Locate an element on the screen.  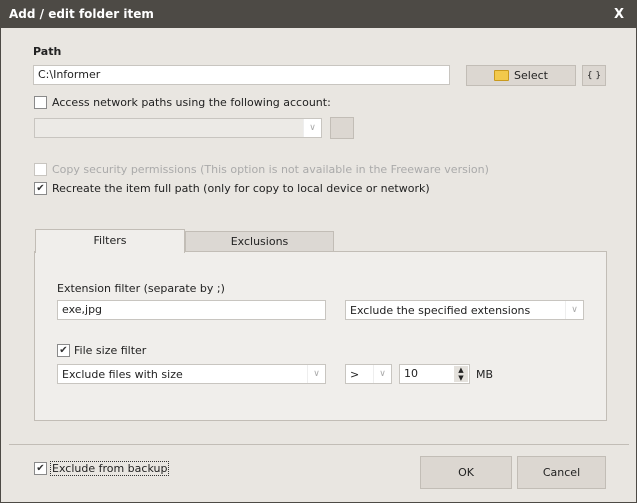
account-combo: ∨ is located at coordinates (178, 128).